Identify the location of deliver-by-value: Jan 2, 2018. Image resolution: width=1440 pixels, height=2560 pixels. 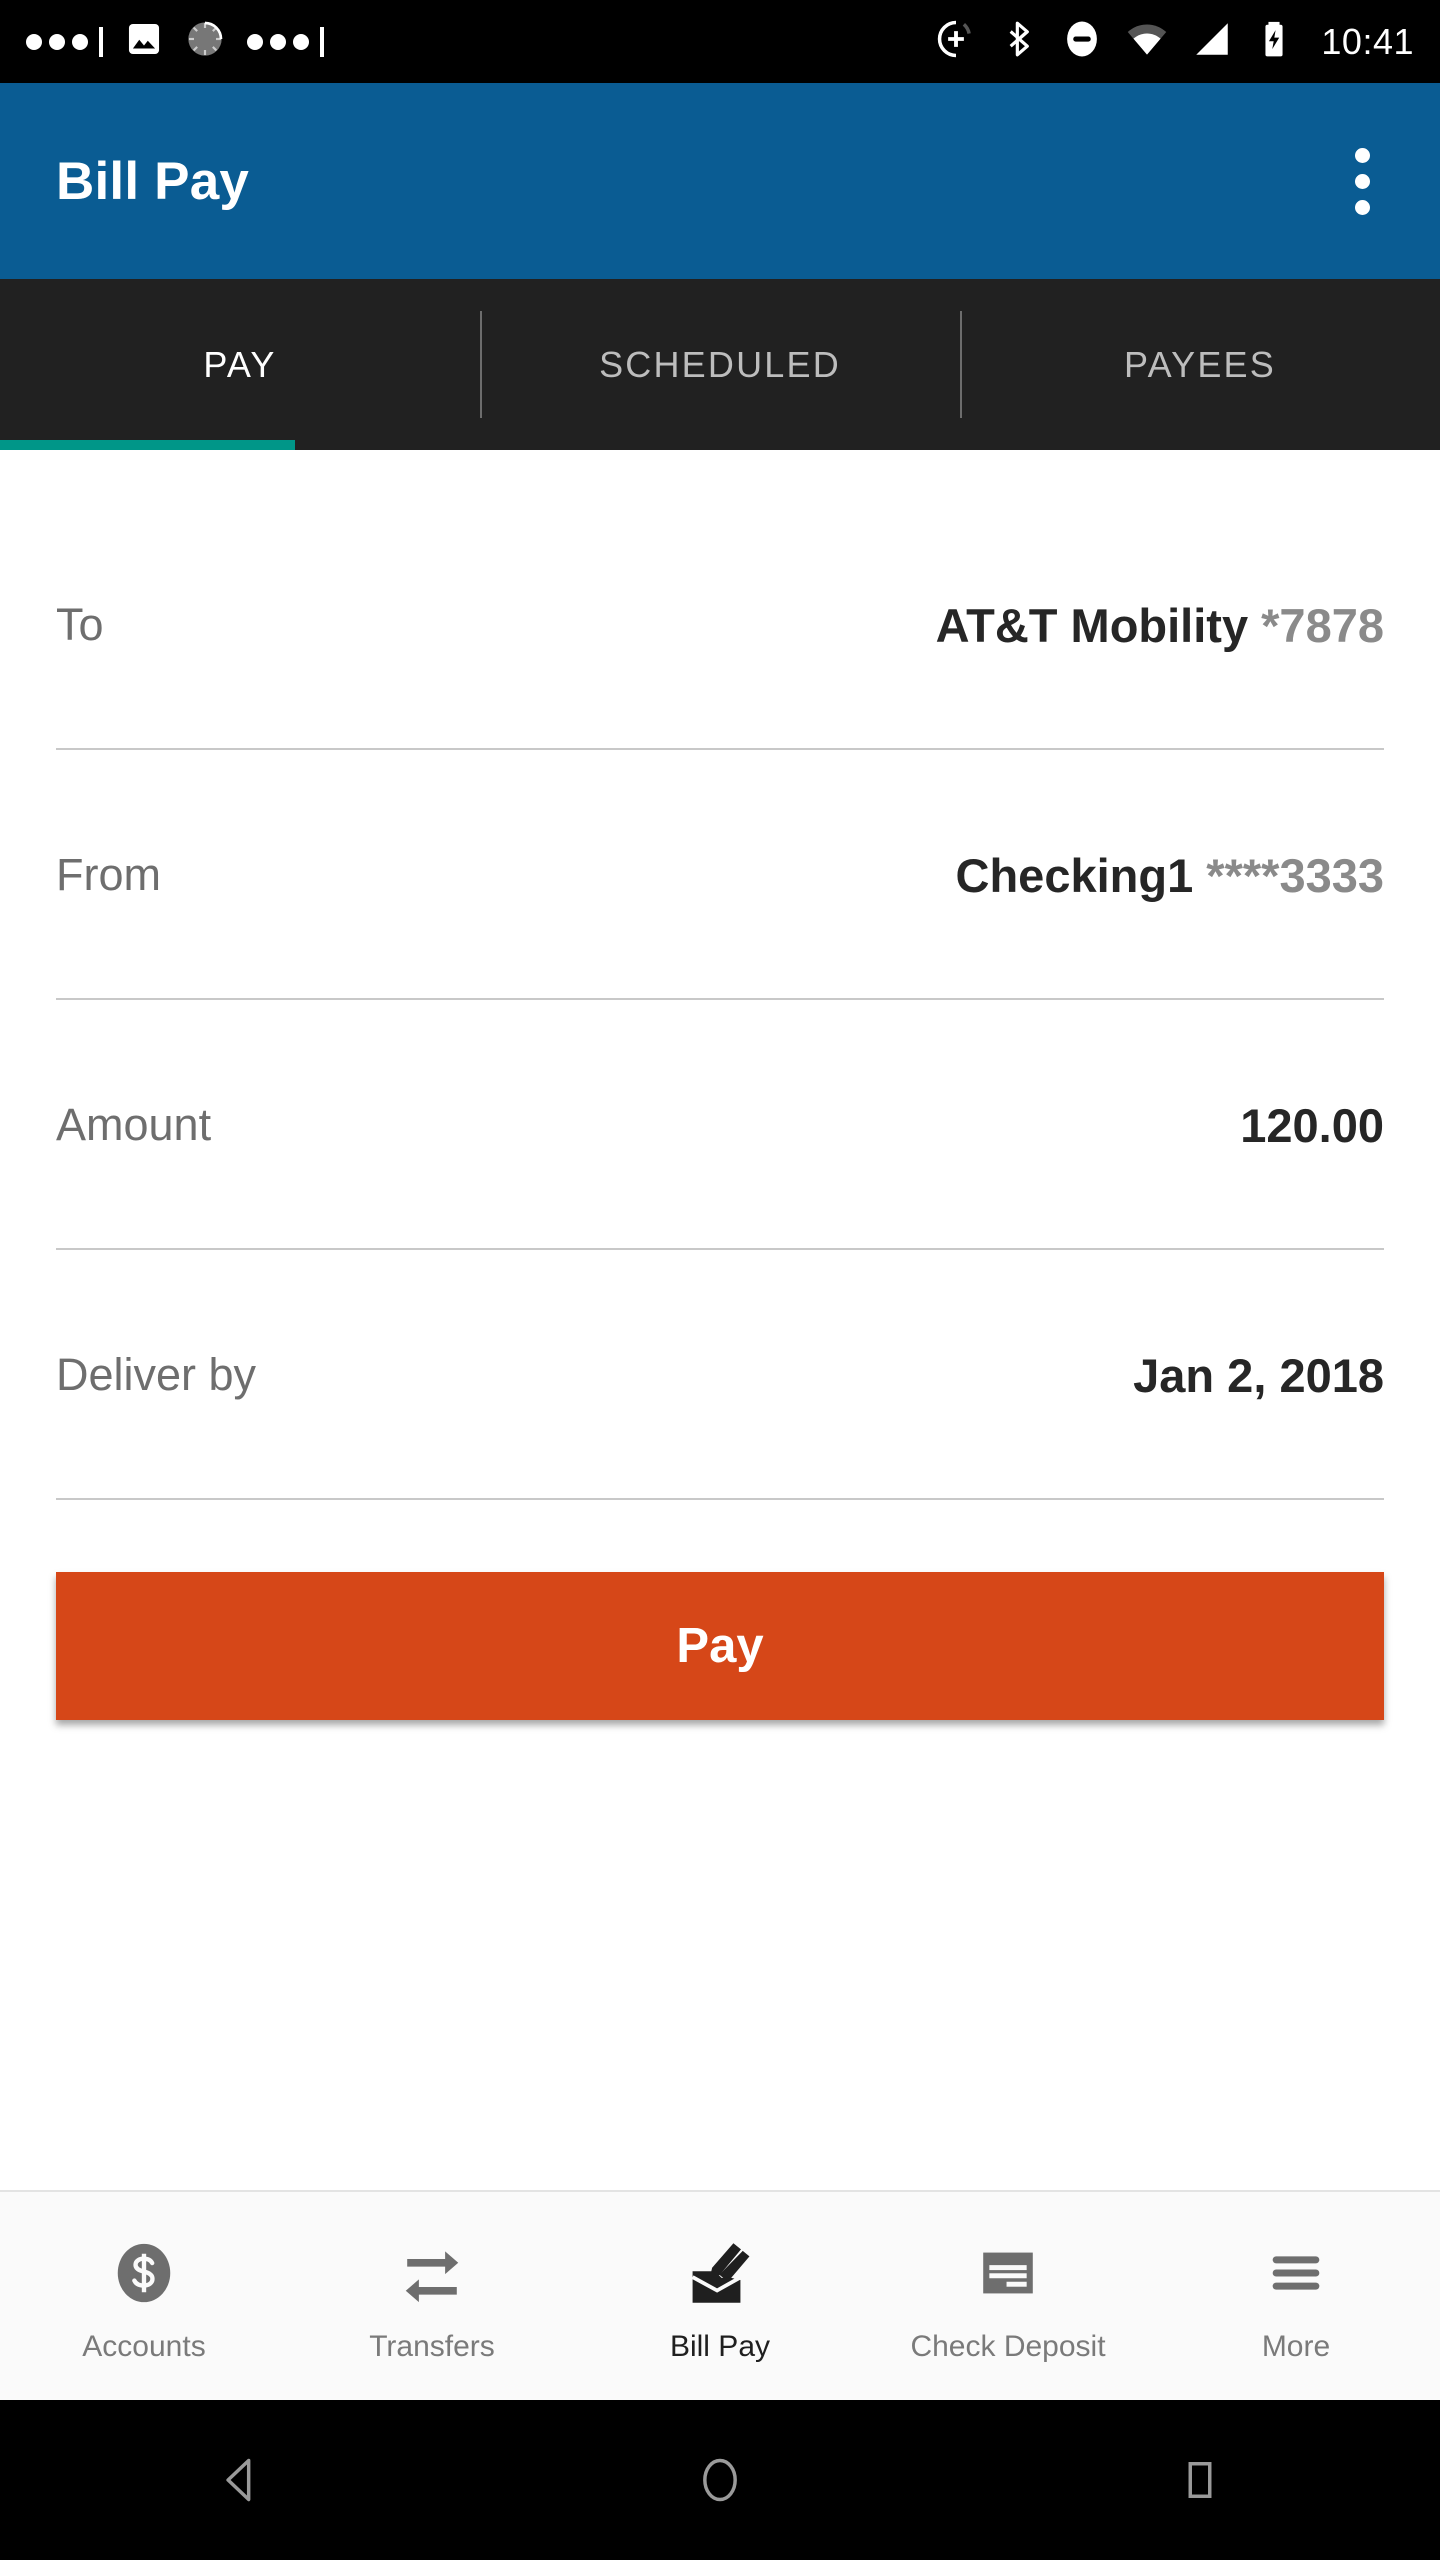
(1258, 1375).